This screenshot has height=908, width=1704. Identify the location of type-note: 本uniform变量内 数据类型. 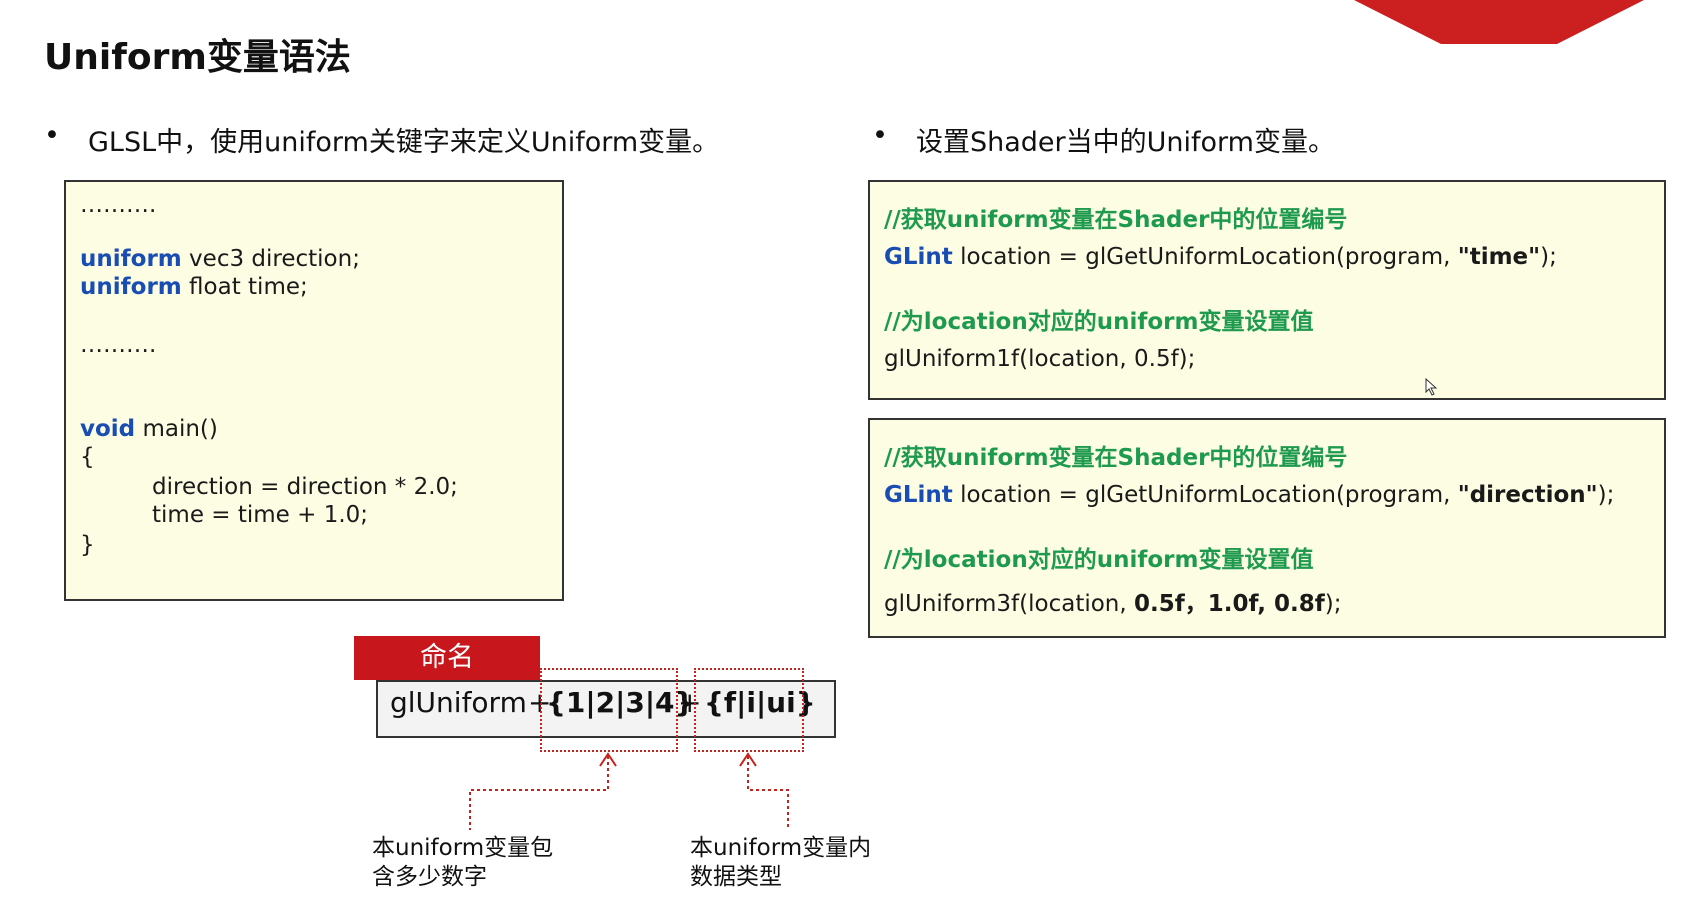
(780, 863).